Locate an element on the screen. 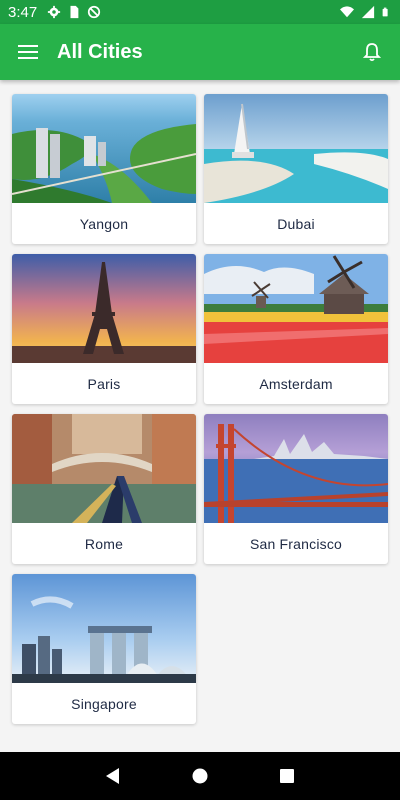 This screenshot has height=800, width=400. status-time: 3:47 is located at coordinates (23, 12).